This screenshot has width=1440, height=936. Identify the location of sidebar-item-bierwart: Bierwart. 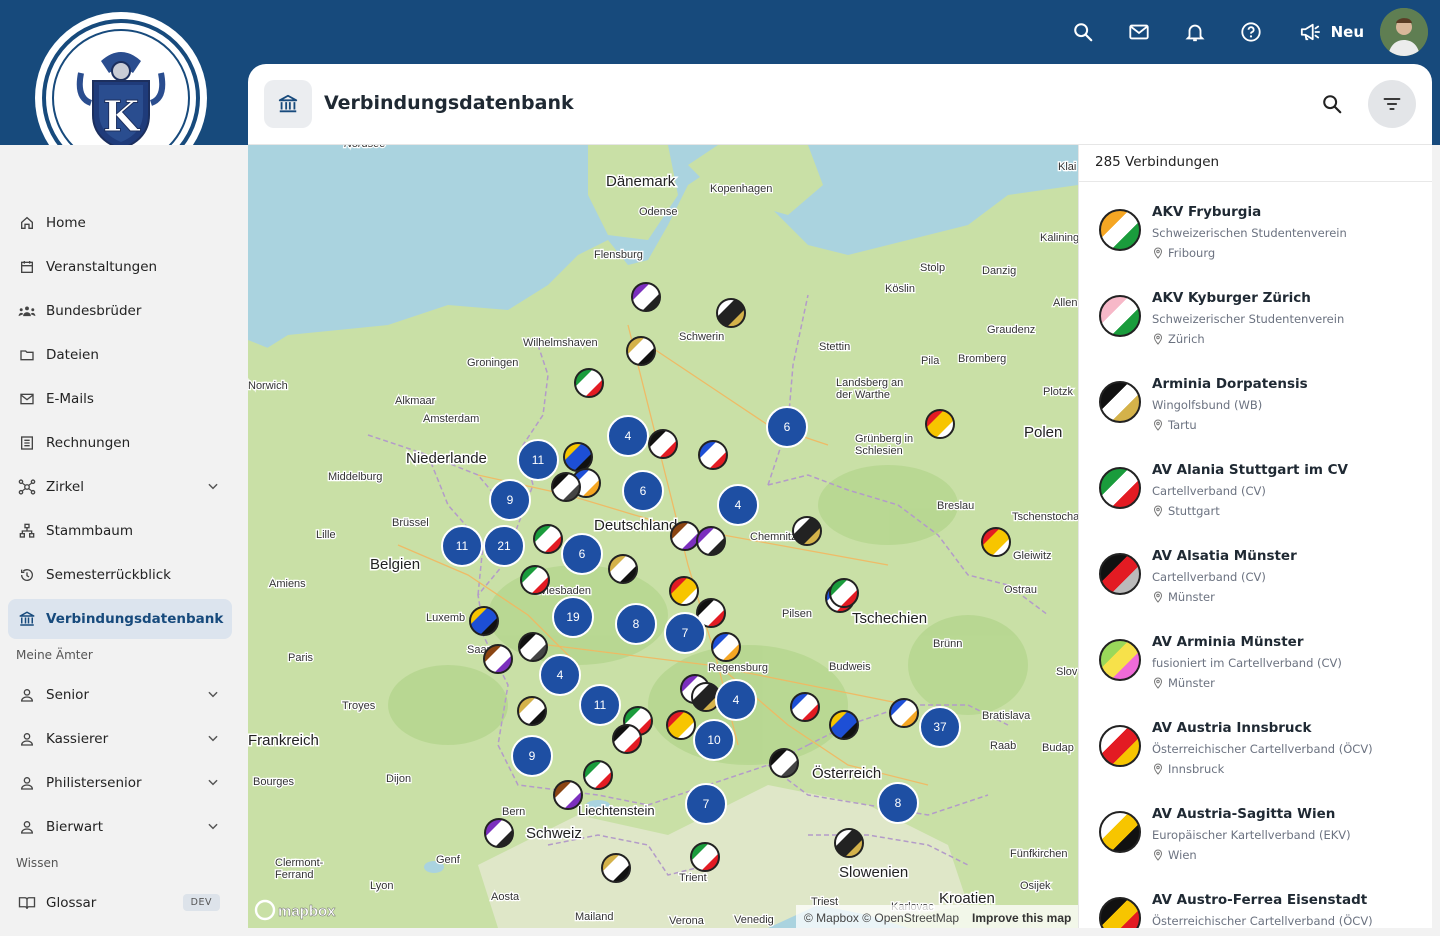
(120, 827).